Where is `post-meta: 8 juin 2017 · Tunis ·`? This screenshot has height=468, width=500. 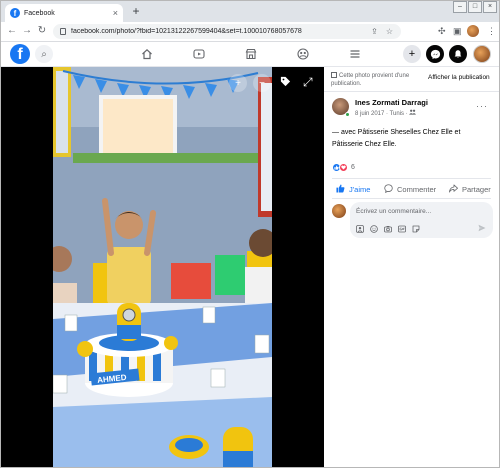 post-meta: 8 juin 2017 · Tunis · is located at coordinates (386, 113).